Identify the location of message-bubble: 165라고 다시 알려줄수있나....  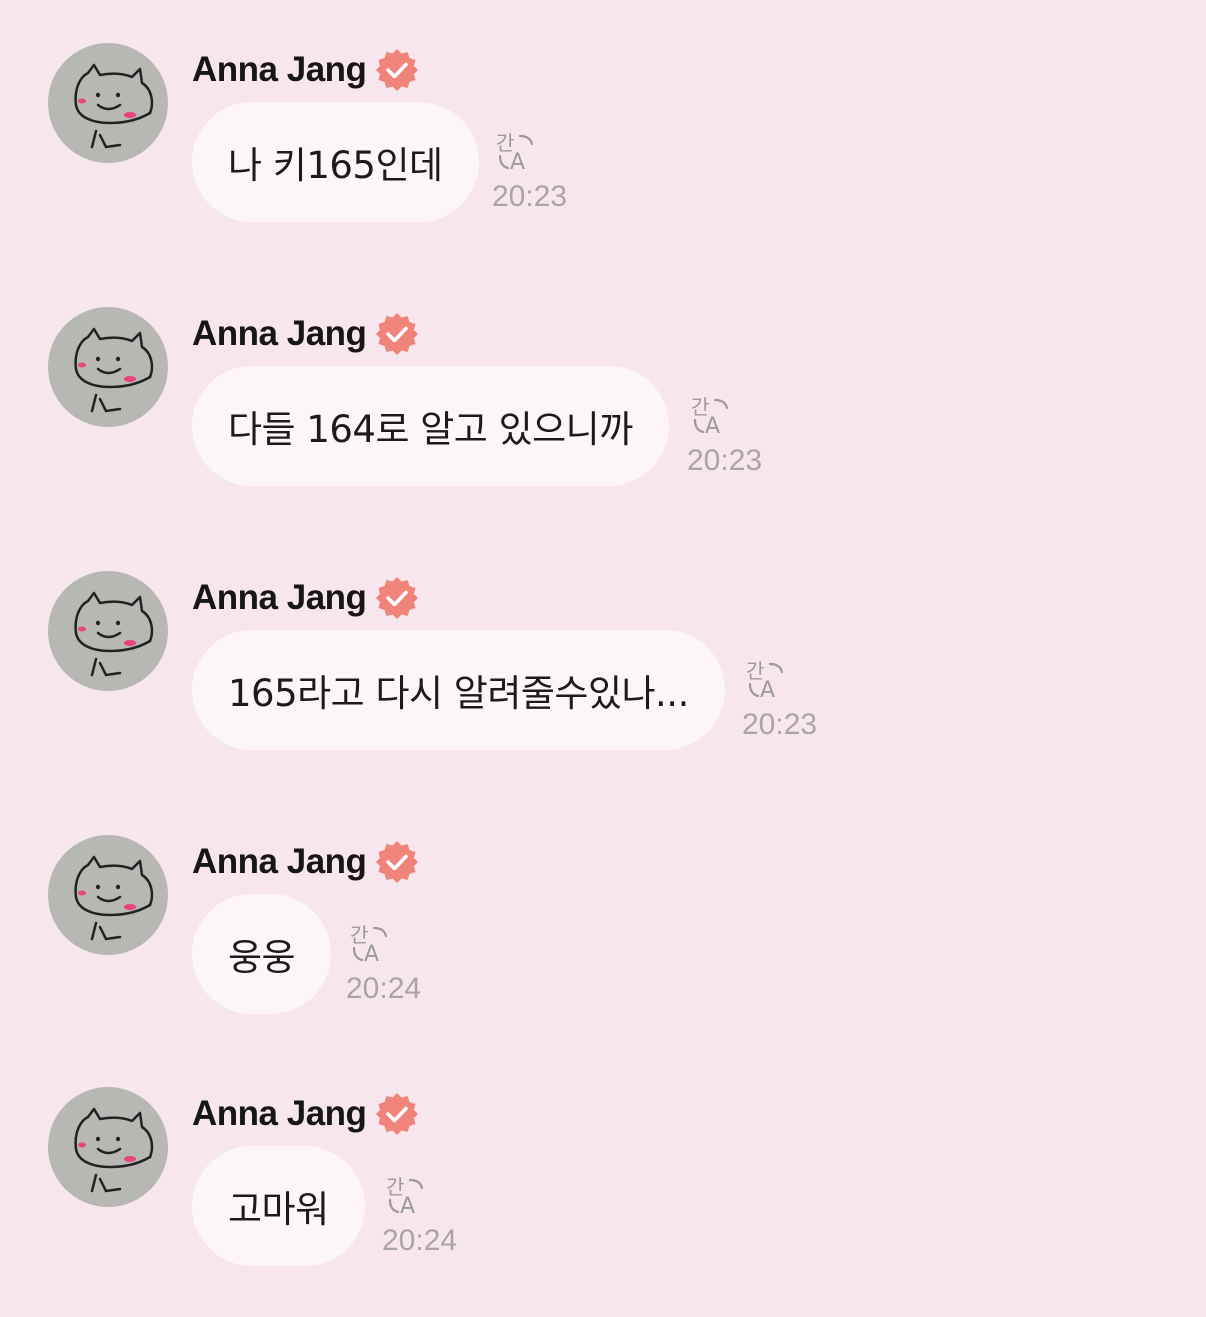
(458, 690).